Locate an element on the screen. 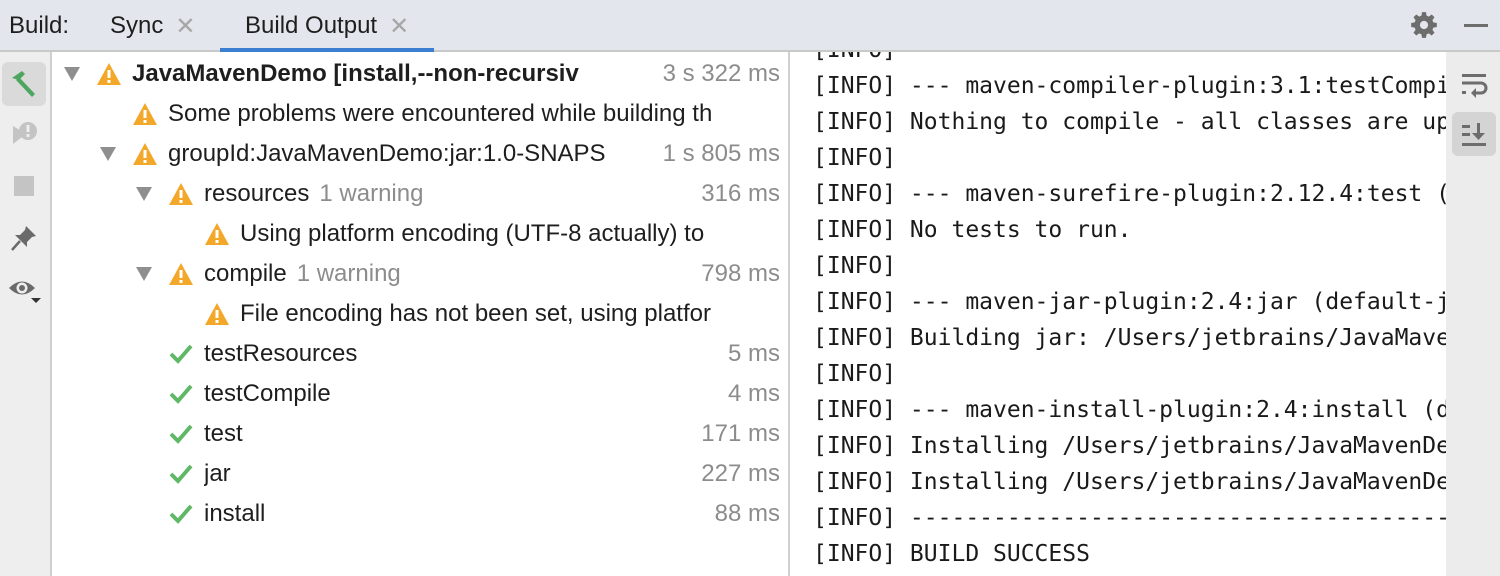  pin-icon is located at coordinates (23, 238).